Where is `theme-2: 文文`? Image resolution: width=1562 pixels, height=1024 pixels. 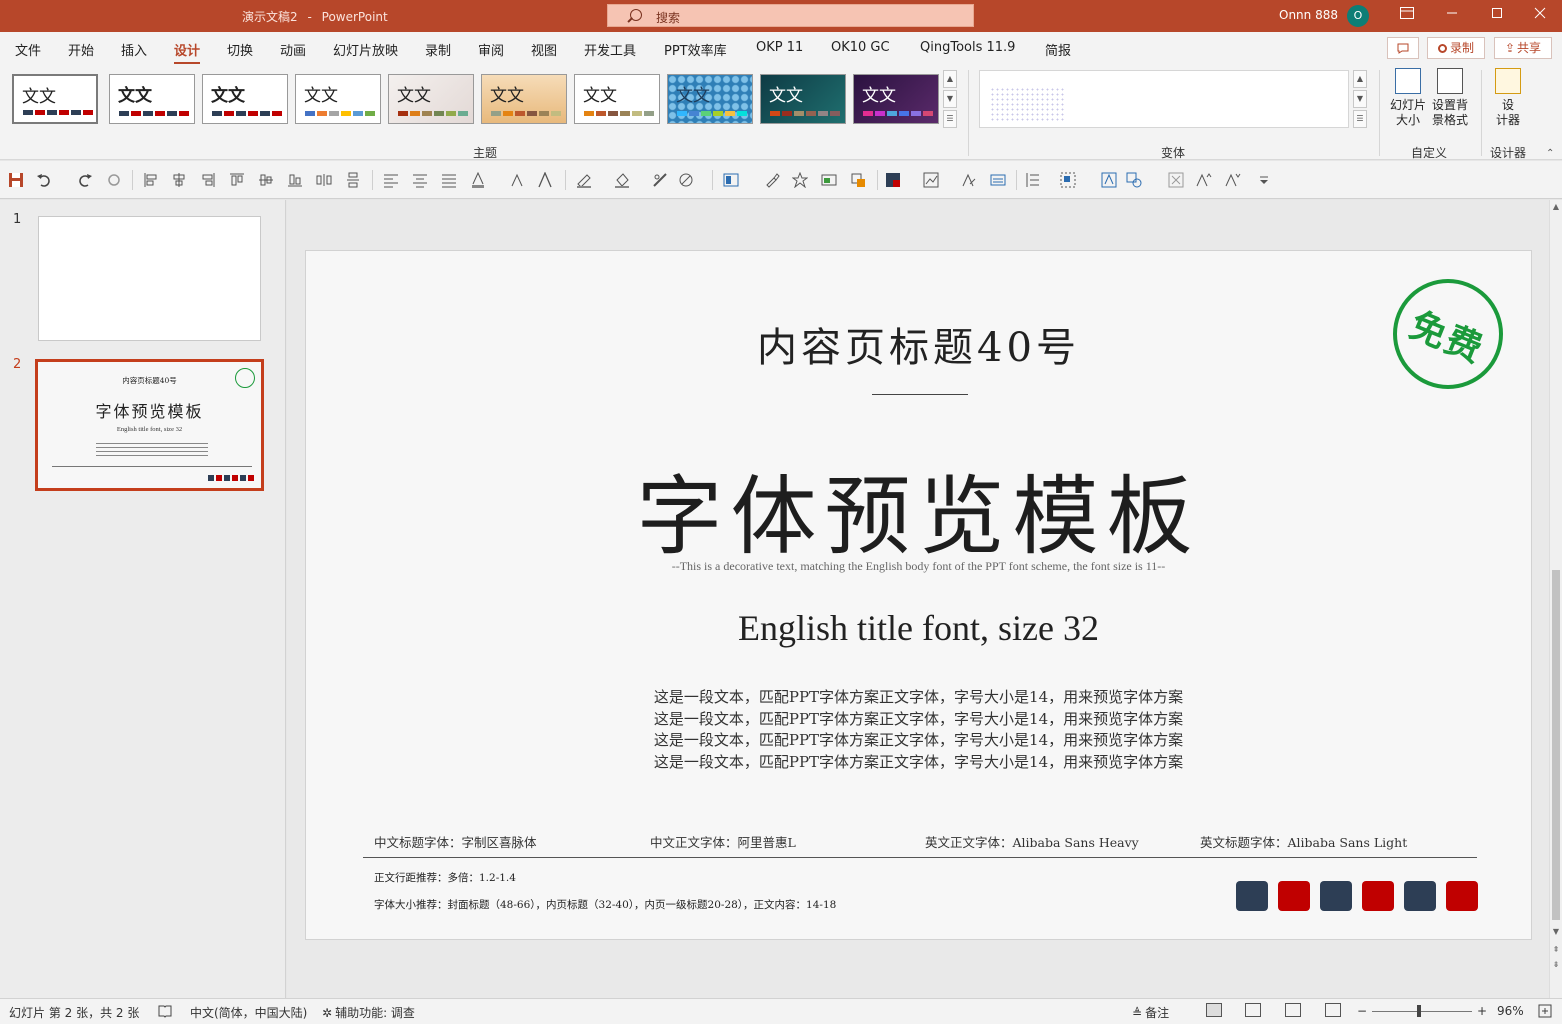
theme-2: 文文 is located at coordinates (152, 99).